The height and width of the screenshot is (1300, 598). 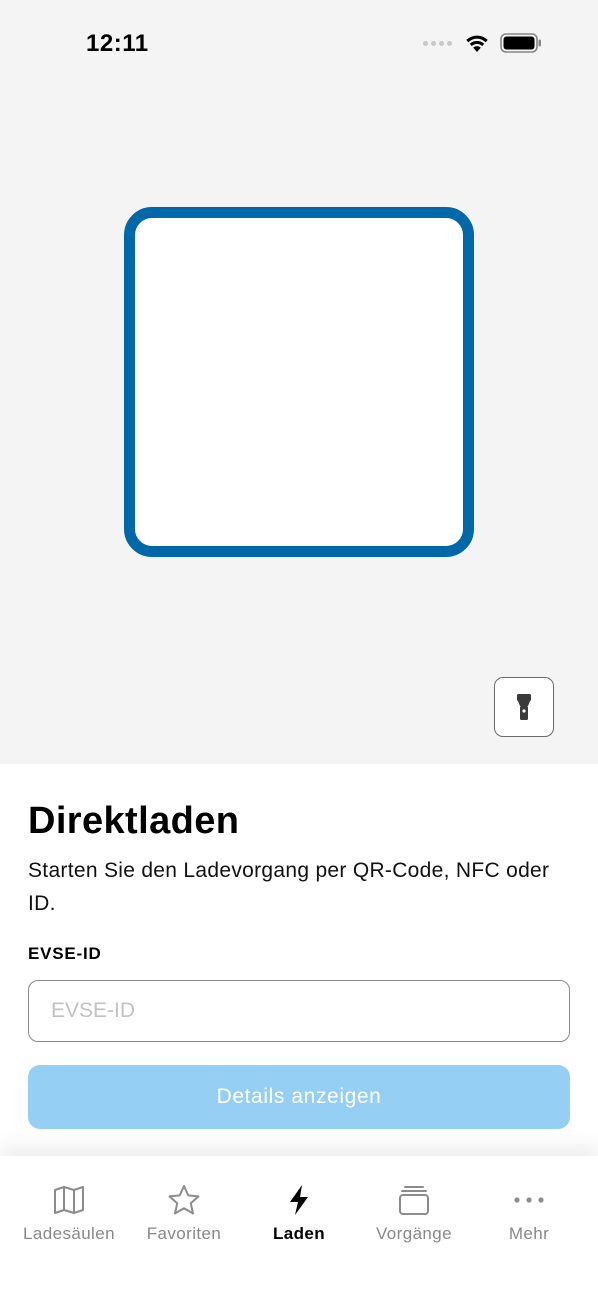 I want to click on tab-ladesaeulen: Ladesäulen, so click(x=69, y=1206).